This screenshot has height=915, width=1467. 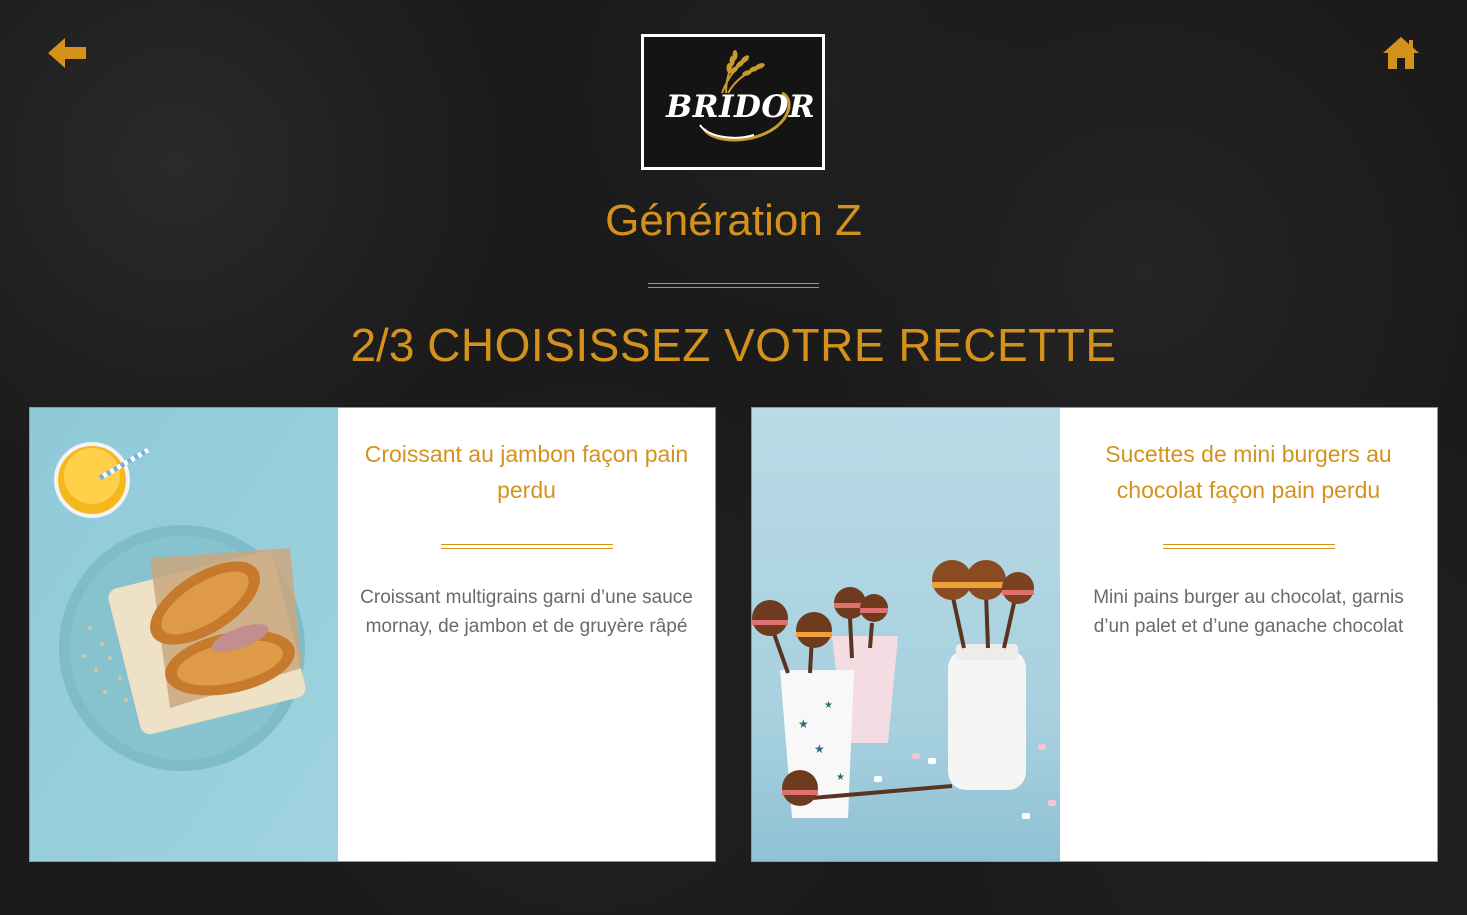 What do you see at coordinates (906, 634) in the screenshot?
I see `mini-burger-lollipops-photo: ★ ★ ★ ★` at bounding box center [906, 634].